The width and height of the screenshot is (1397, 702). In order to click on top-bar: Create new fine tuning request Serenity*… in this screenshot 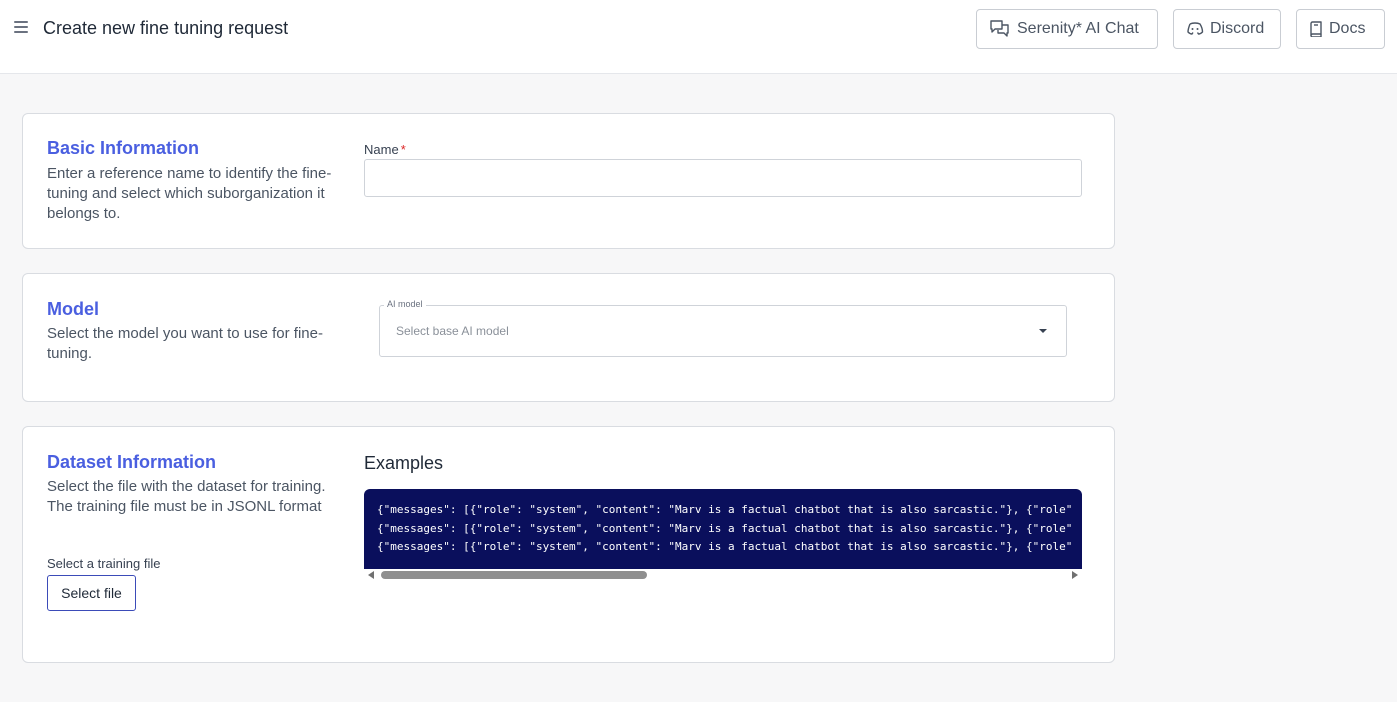, I will do `click(698, 37)`.